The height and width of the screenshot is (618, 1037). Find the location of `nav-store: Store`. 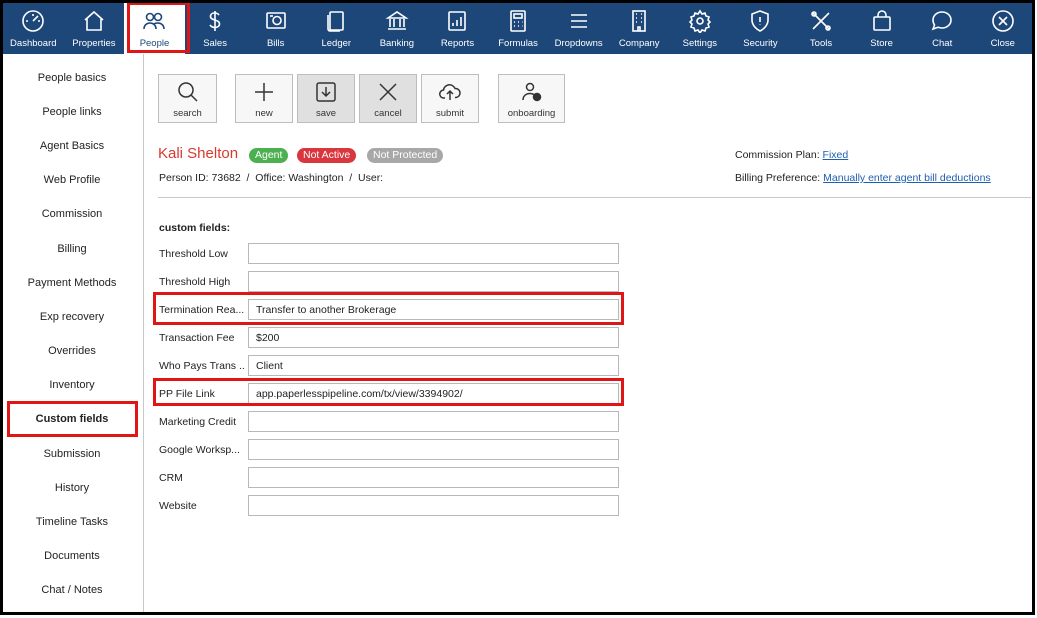

nav-store: Store is located at coordinates (881, 28).